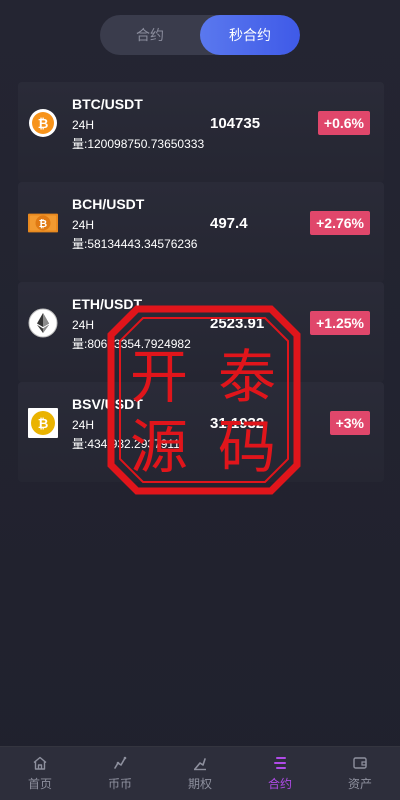 Image resolution: width=400 pixels, height=800 pixels. Describe the element at coordinates (200, 764) in the screenshot. I see `options-icon` at that location.